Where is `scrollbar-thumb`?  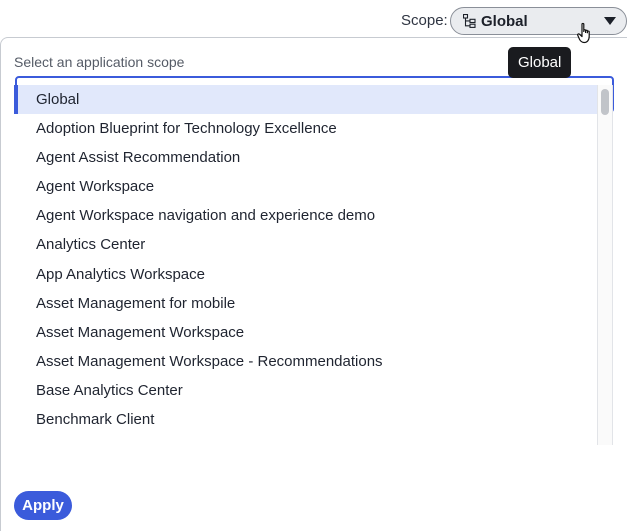 scrollbar-thumb is located at coordinates (605, 102).